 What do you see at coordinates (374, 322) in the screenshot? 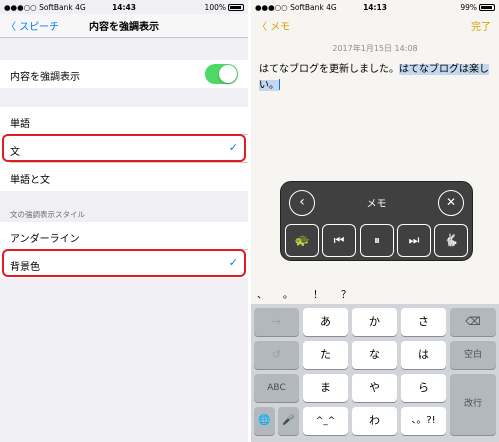
I see `key-ka: か` at bounding box center [374, 322].